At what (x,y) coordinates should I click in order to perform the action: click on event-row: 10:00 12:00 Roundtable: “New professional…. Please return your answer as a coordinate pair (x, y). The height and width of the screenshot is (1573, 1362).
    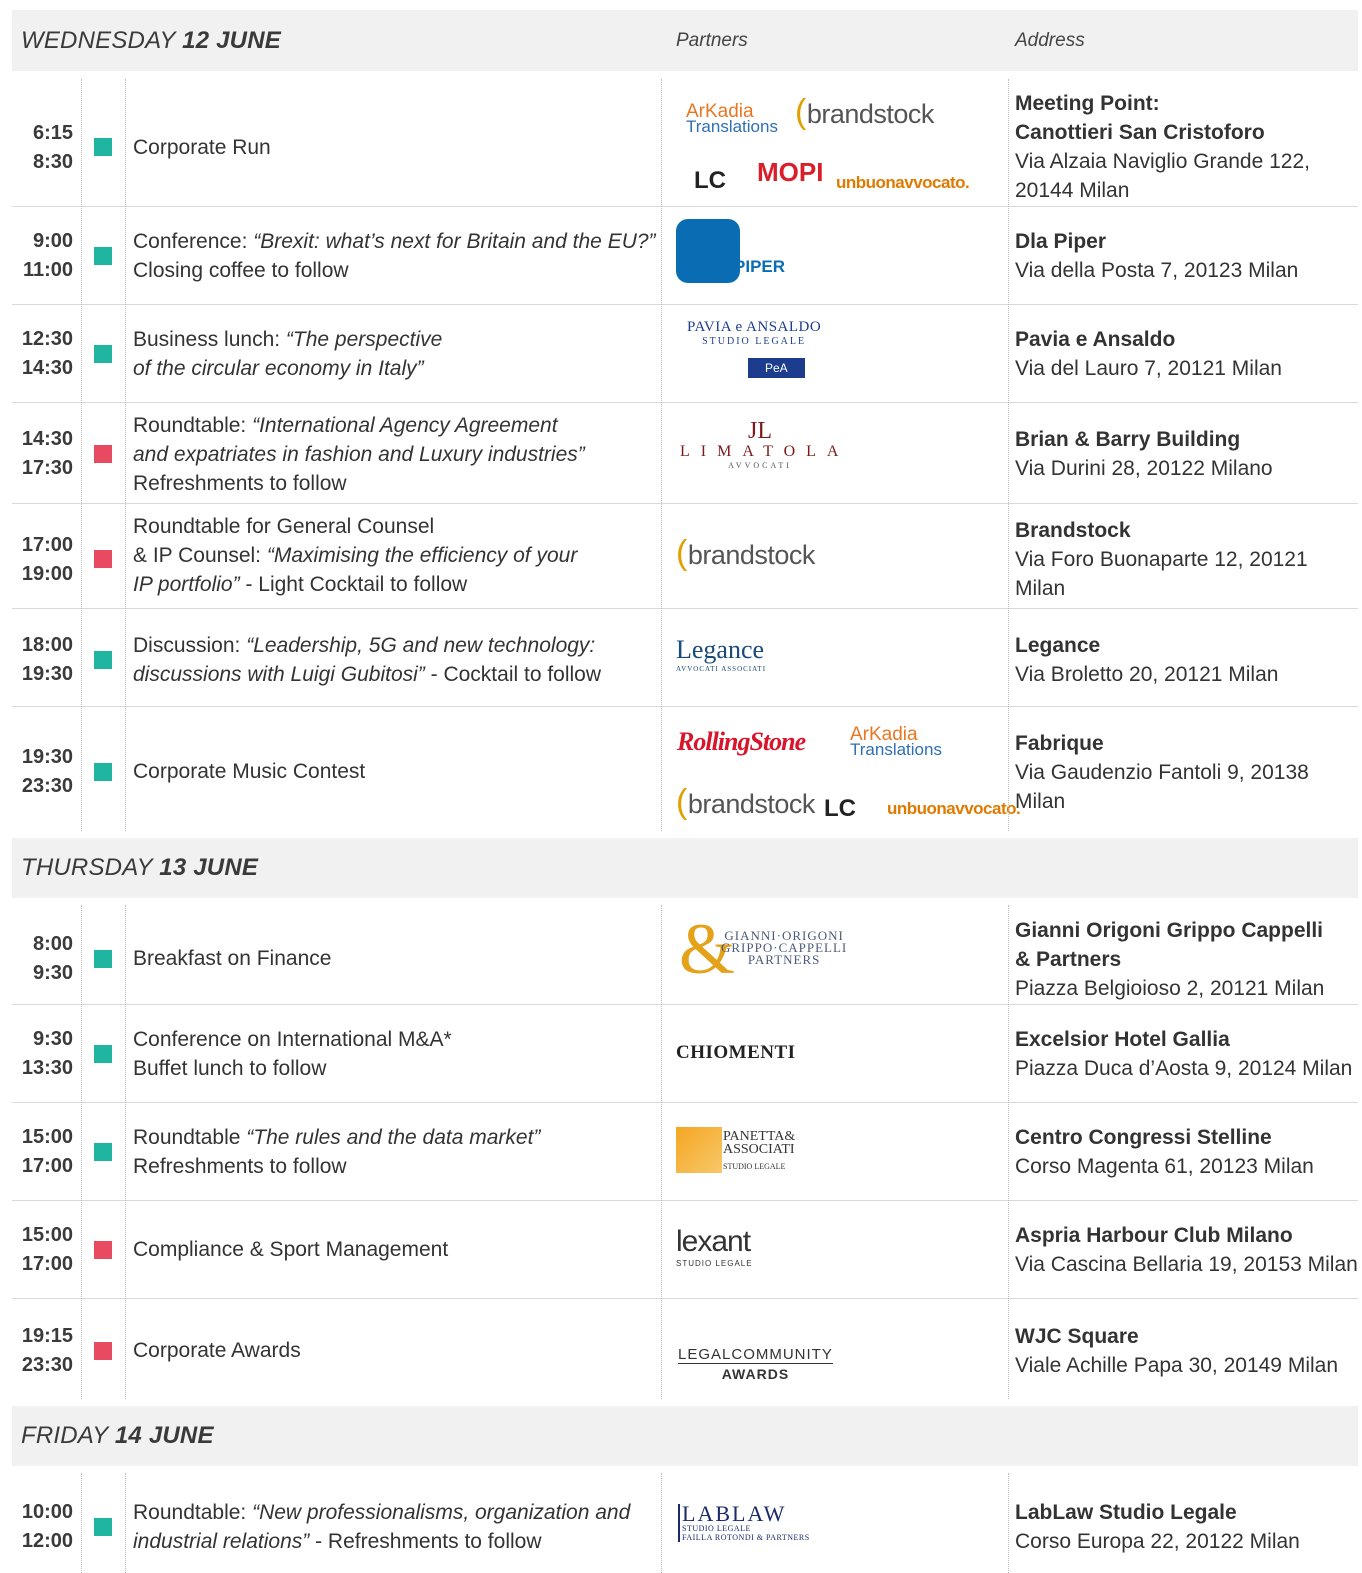
    Looking at the image, I should click on (685, 1523).